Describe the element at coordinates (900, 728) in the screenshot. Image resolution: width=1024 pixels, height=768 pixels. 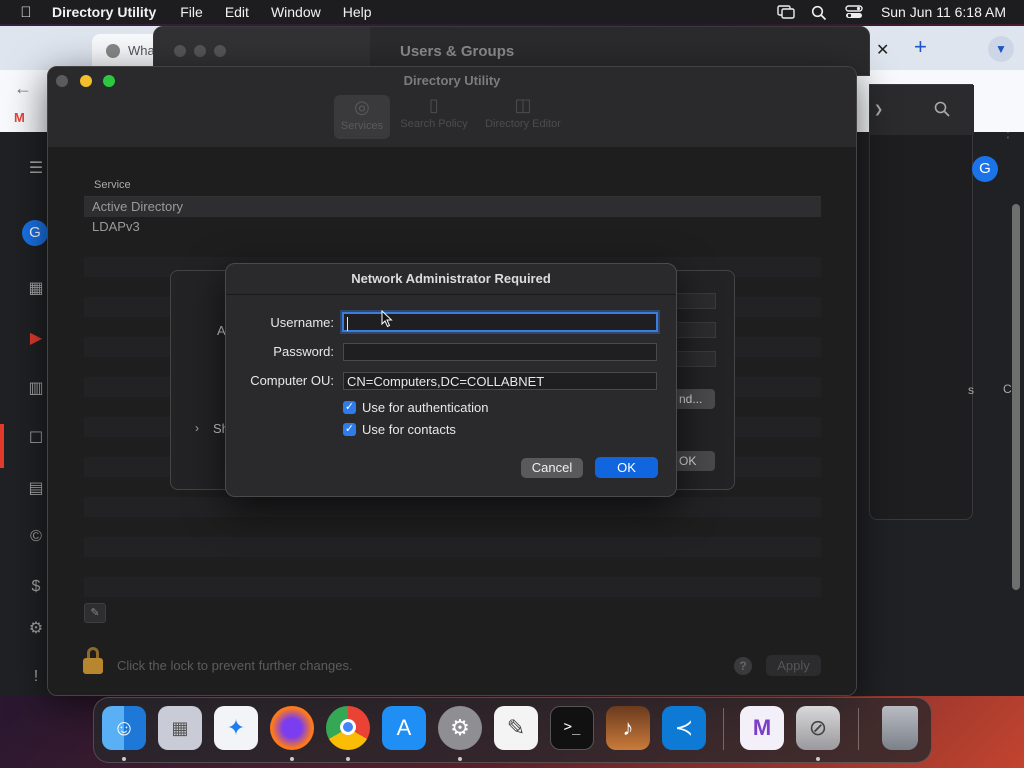
I see `trash-icon` at that location.